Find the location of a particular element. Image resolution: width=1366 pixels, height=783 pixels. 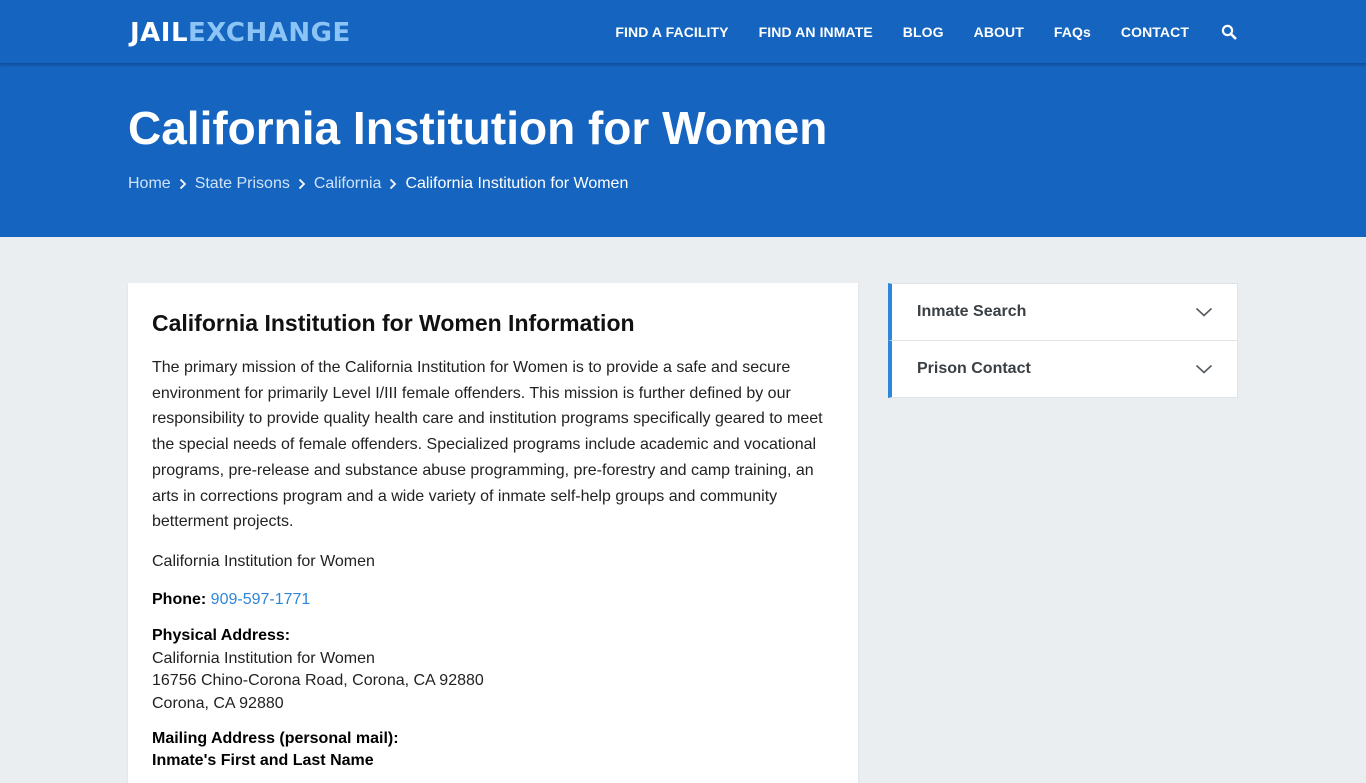

page-title: California Institution for Women is located at coordinates (478, 128).